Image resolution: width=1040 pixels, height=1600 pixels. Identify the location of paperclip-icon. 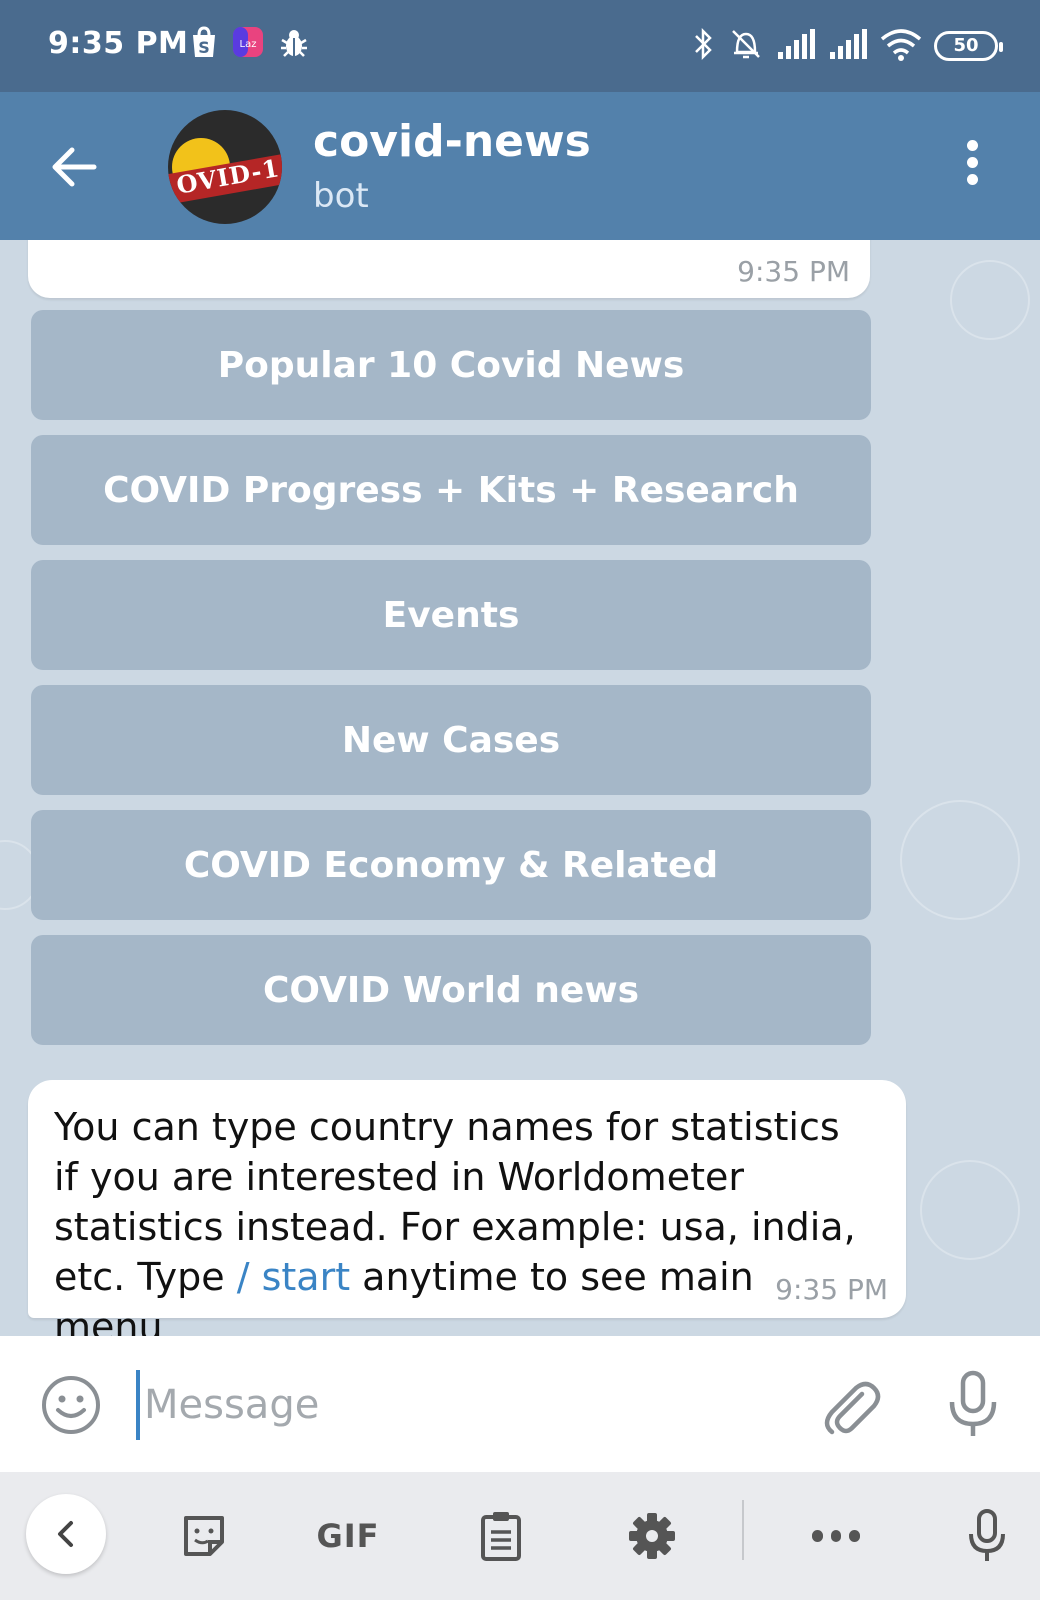
(852, 1408).